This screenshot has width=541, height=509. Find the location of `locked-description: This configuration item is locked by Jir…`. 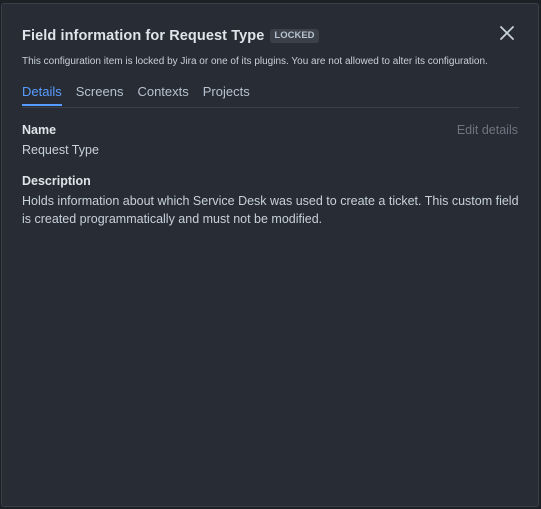

locked-description: This configuration item is locked by Jir… is located at coordinates (255, 61).